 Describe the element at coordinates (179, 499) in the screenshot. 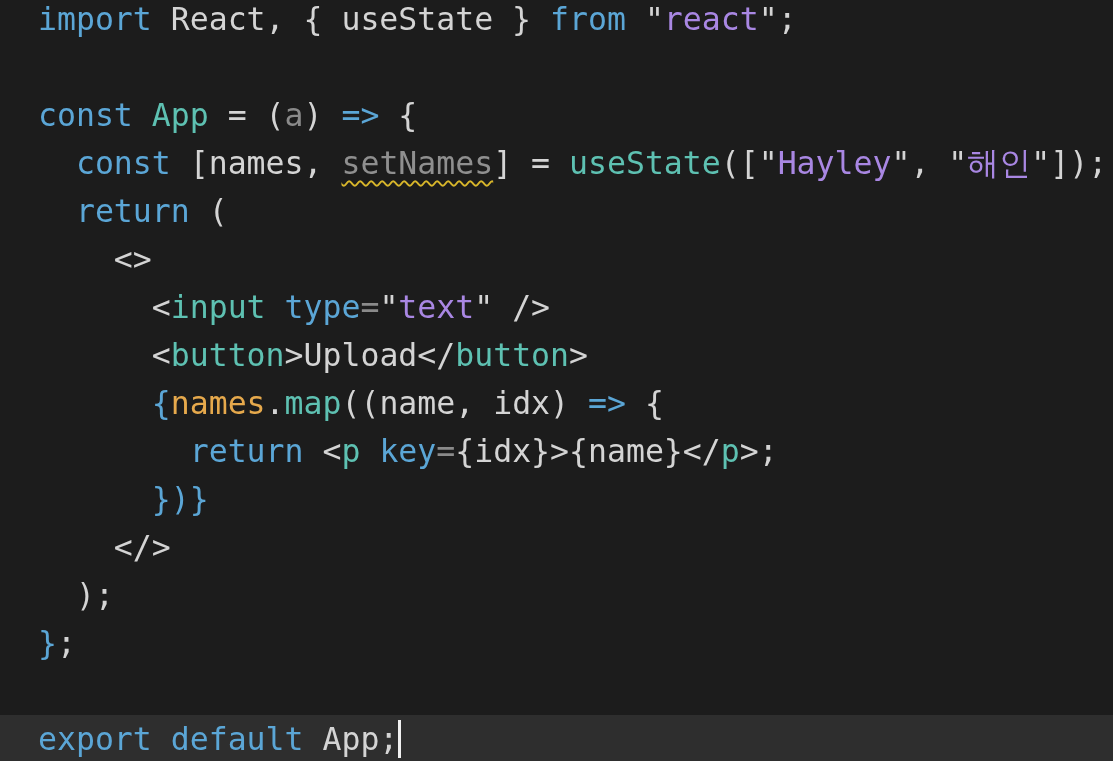

I see `code-line: })}` at that location.